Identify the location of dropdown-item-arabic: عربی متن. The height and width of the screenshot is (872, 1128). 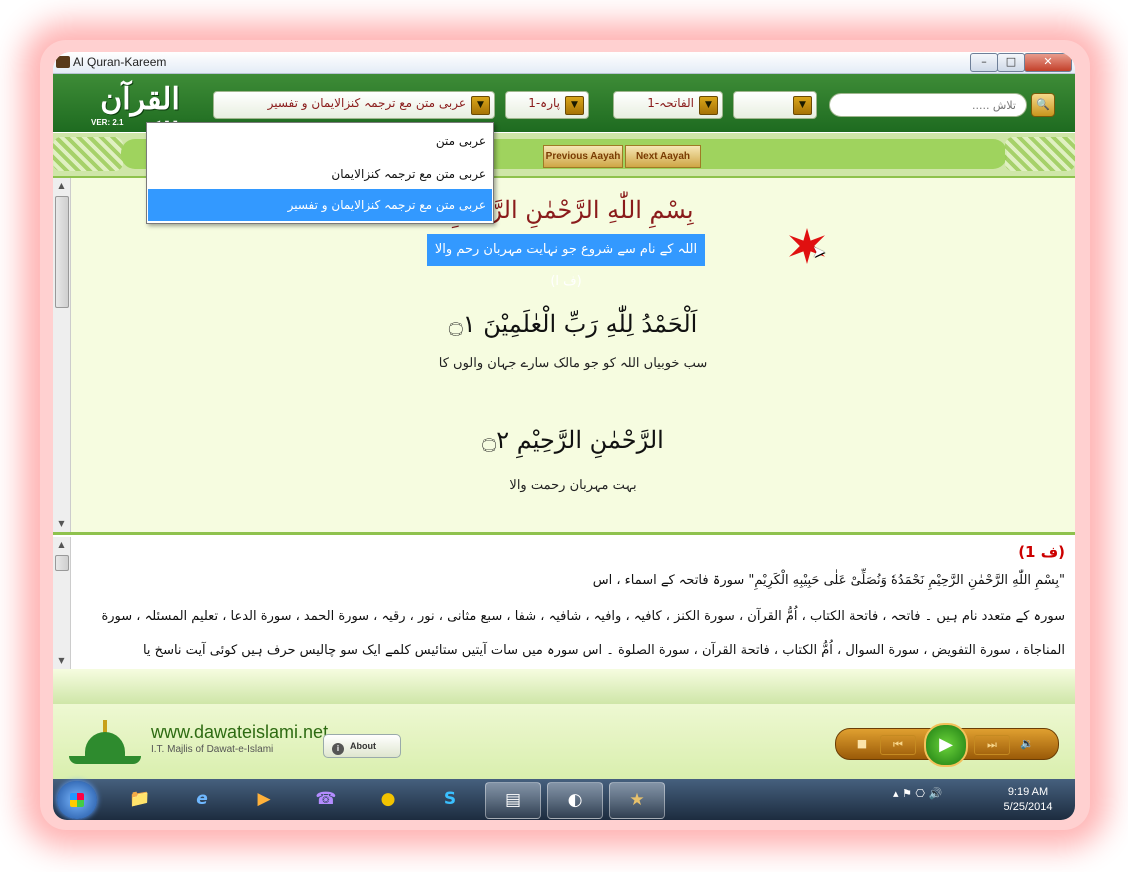
(320, 141).